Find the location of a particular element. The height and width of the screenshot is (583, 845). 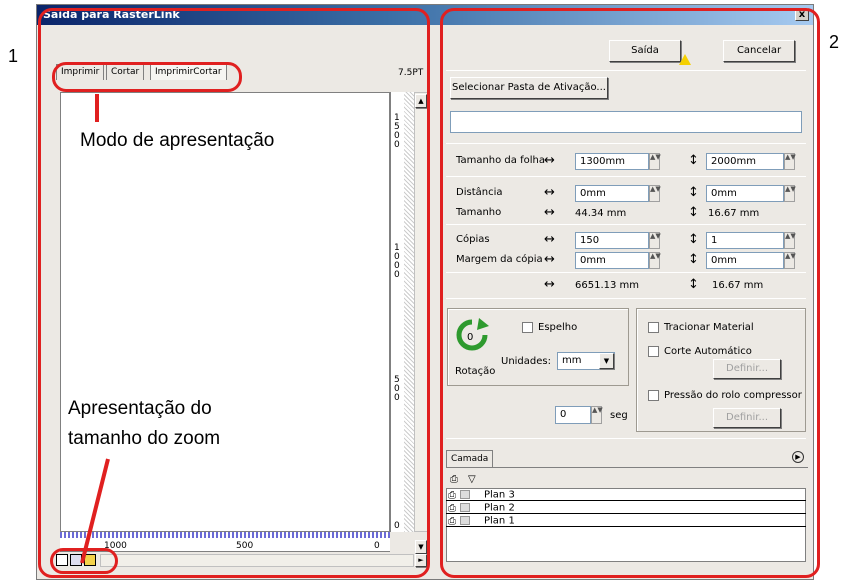

corner-label-right: 2 is located at coordinates (834, 42).